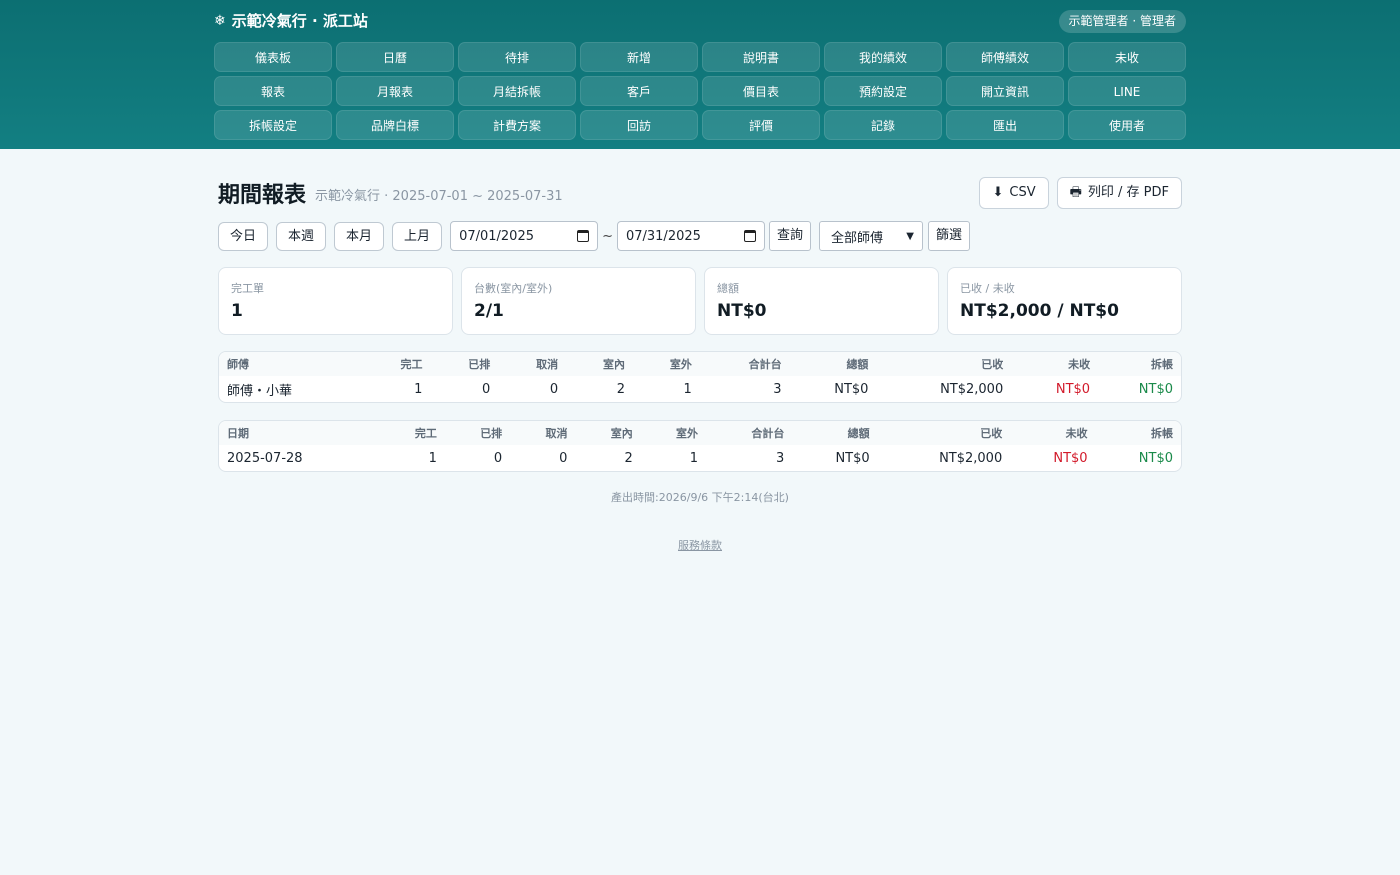 The width and height of the screenshot is (1400, 875). Describe the element at coordinates (247, 288) in the screenshot. I see `card-label: 完工單` at that location.